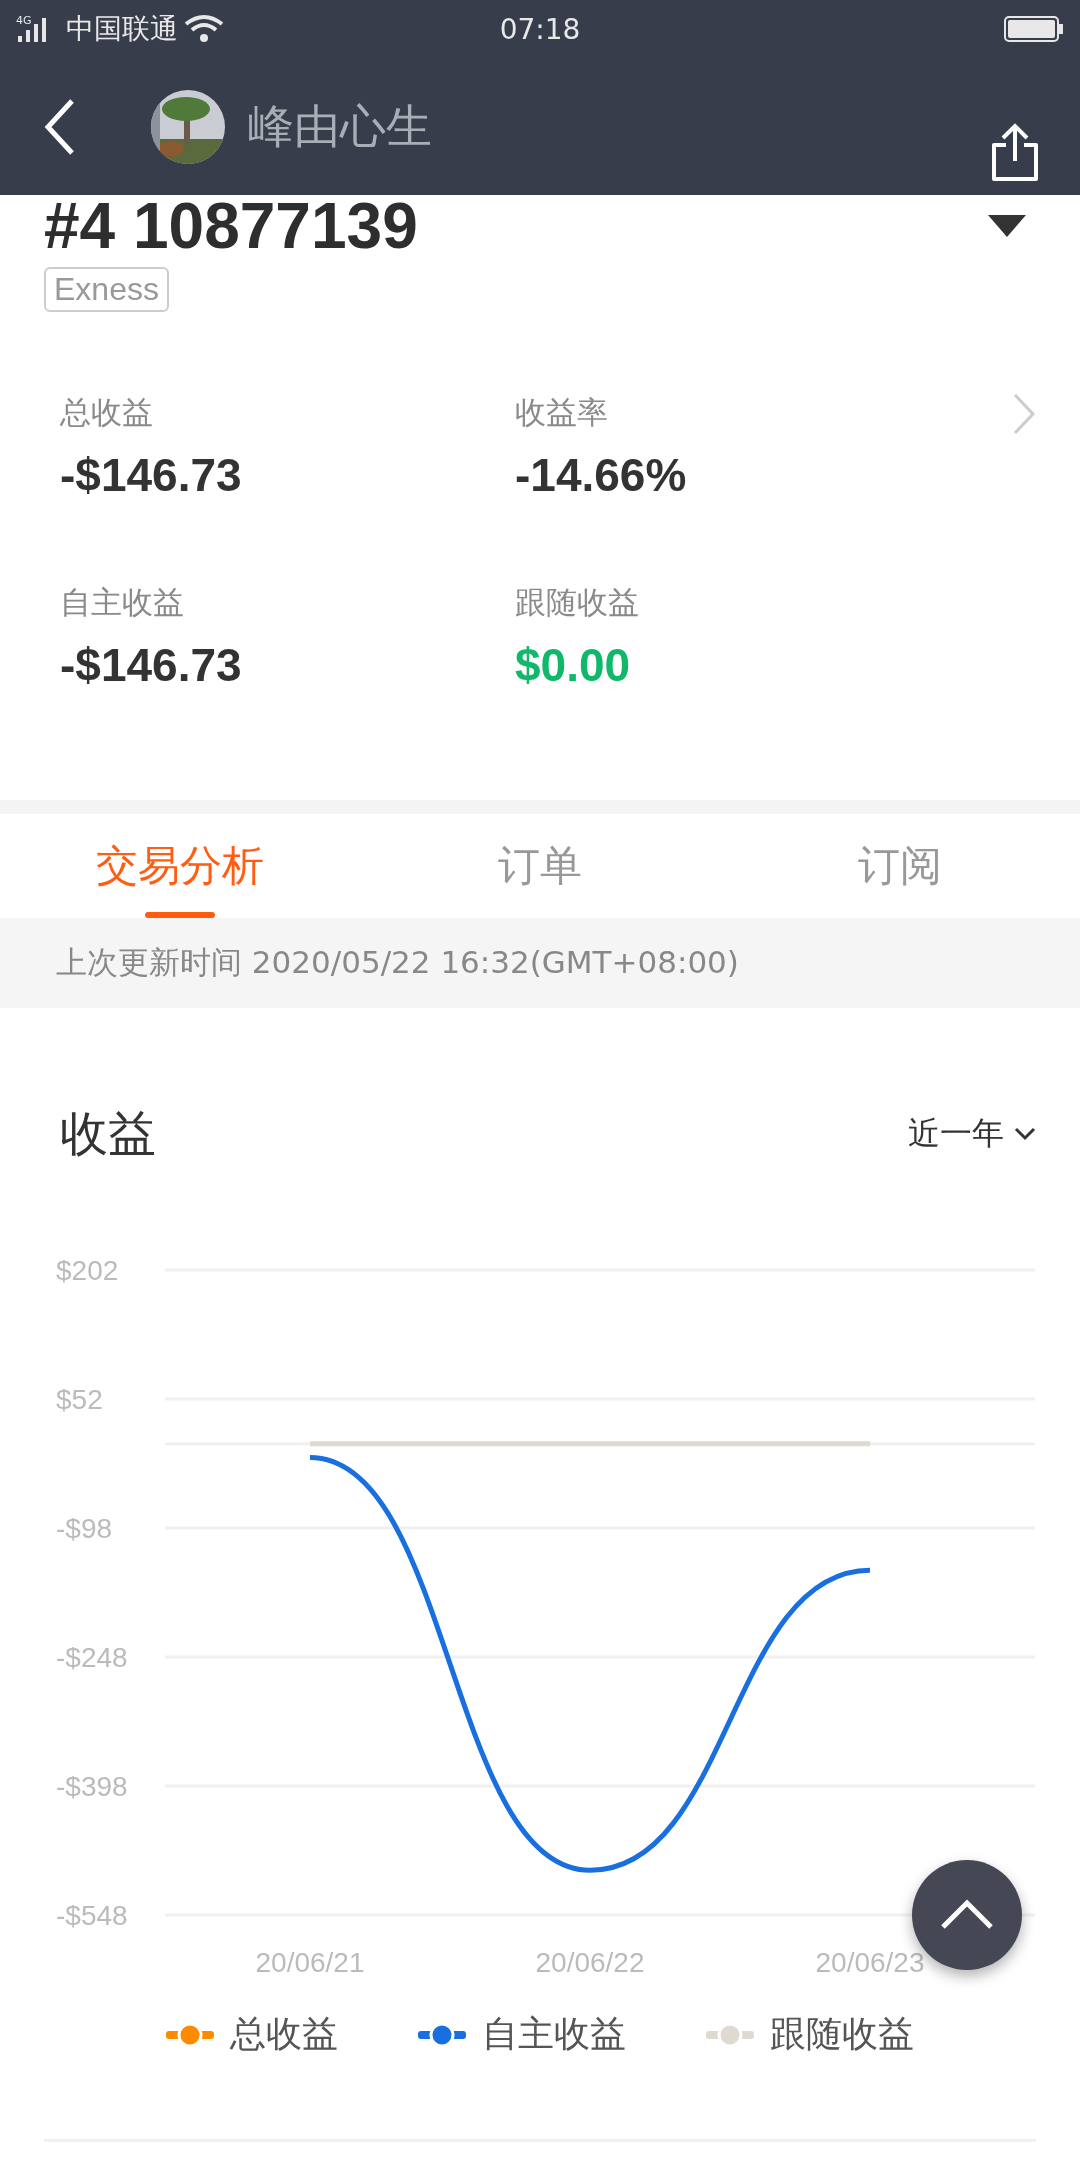 The height and width of the screenshot is (2160, 1080). I want to click on chevron-down-icon, so click(1025, 1134).